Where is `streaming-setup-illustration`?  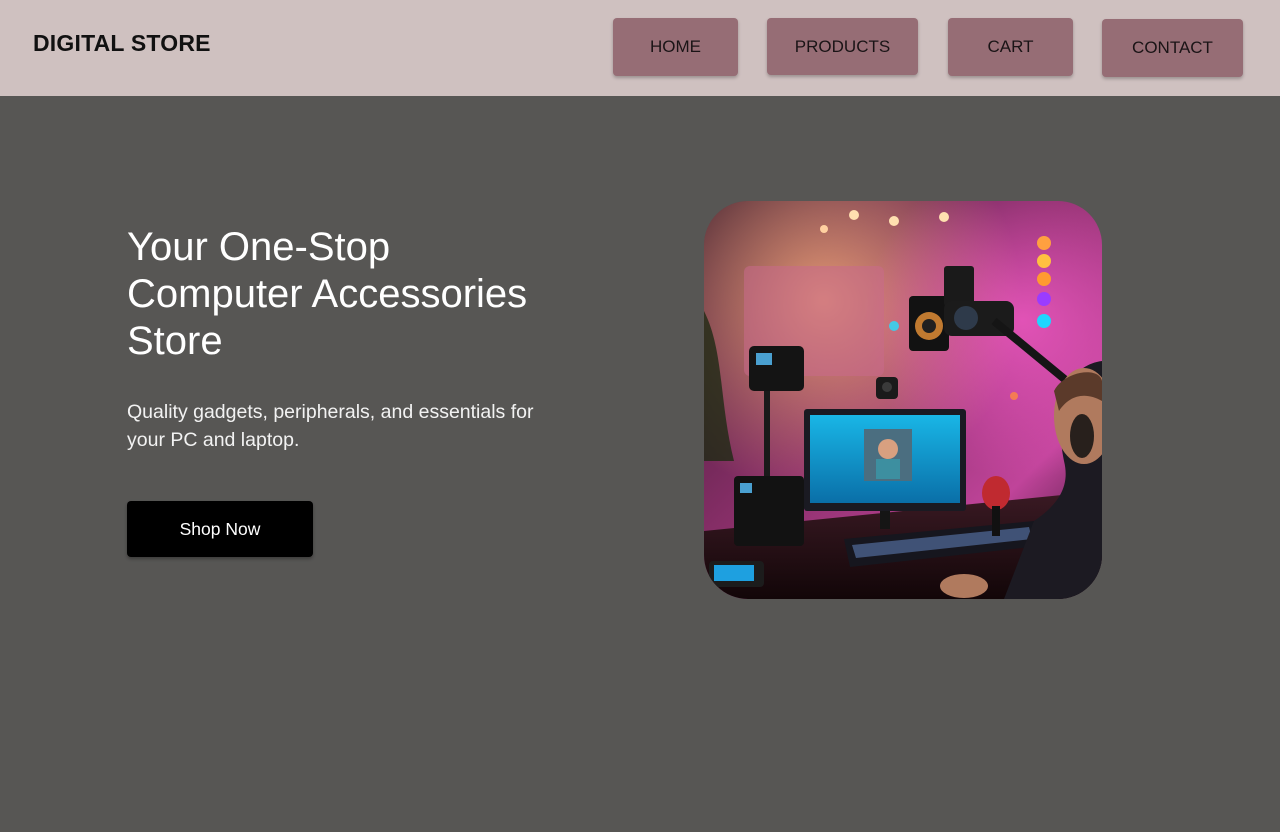
streaming-setup-illustration is located at coordinates (903, 400).